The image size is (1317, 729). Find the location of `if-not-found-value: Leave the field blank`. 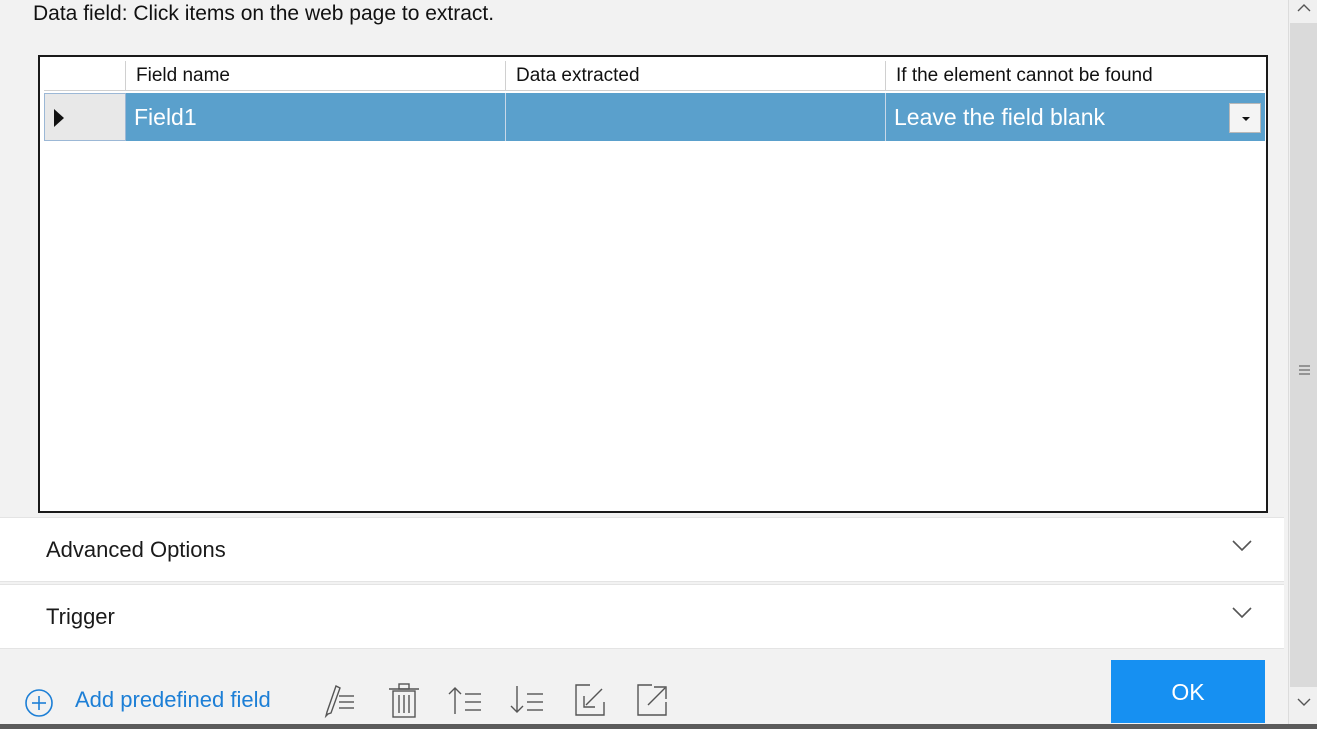

if-not-found-value: Leave the field blank is located at coordinates (999, 117).